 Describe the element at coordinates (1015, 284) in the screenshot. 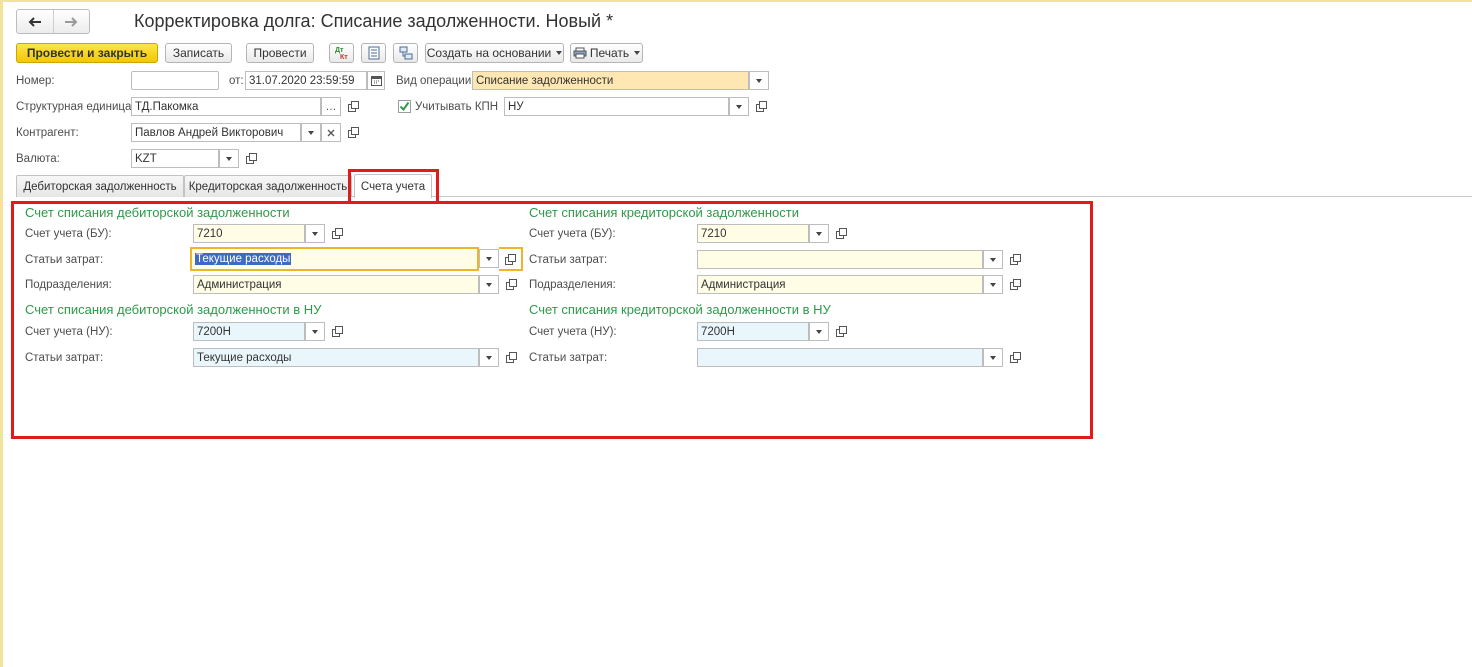

I see `right-division-open-button` at that location.